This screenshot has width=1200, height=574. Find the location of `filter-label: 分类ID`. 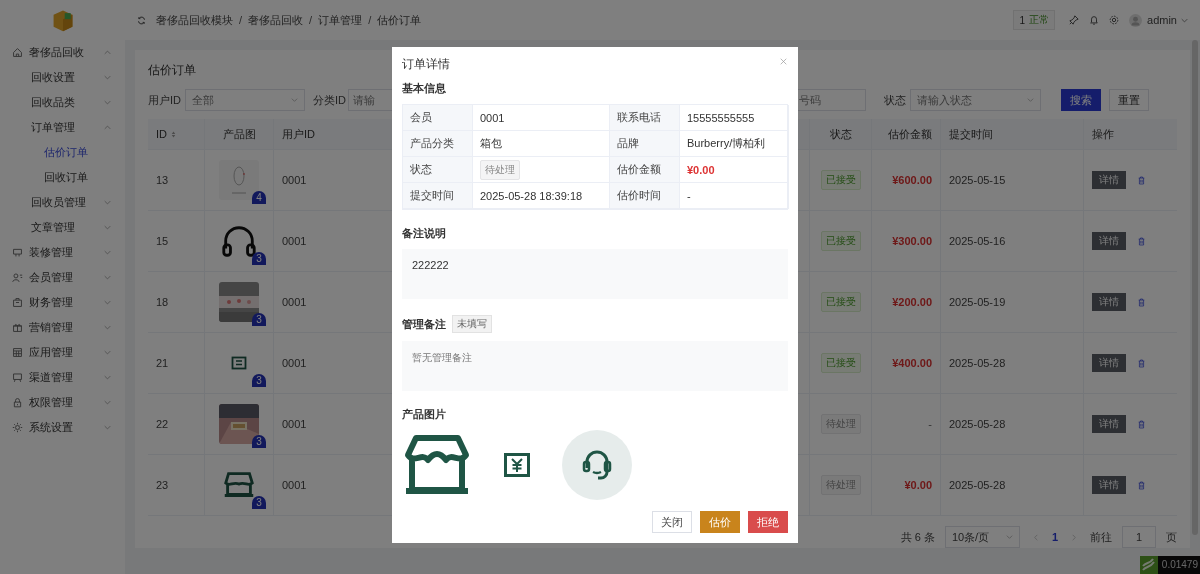

filter-label: 分类ID is located at coordinates (329, 100).